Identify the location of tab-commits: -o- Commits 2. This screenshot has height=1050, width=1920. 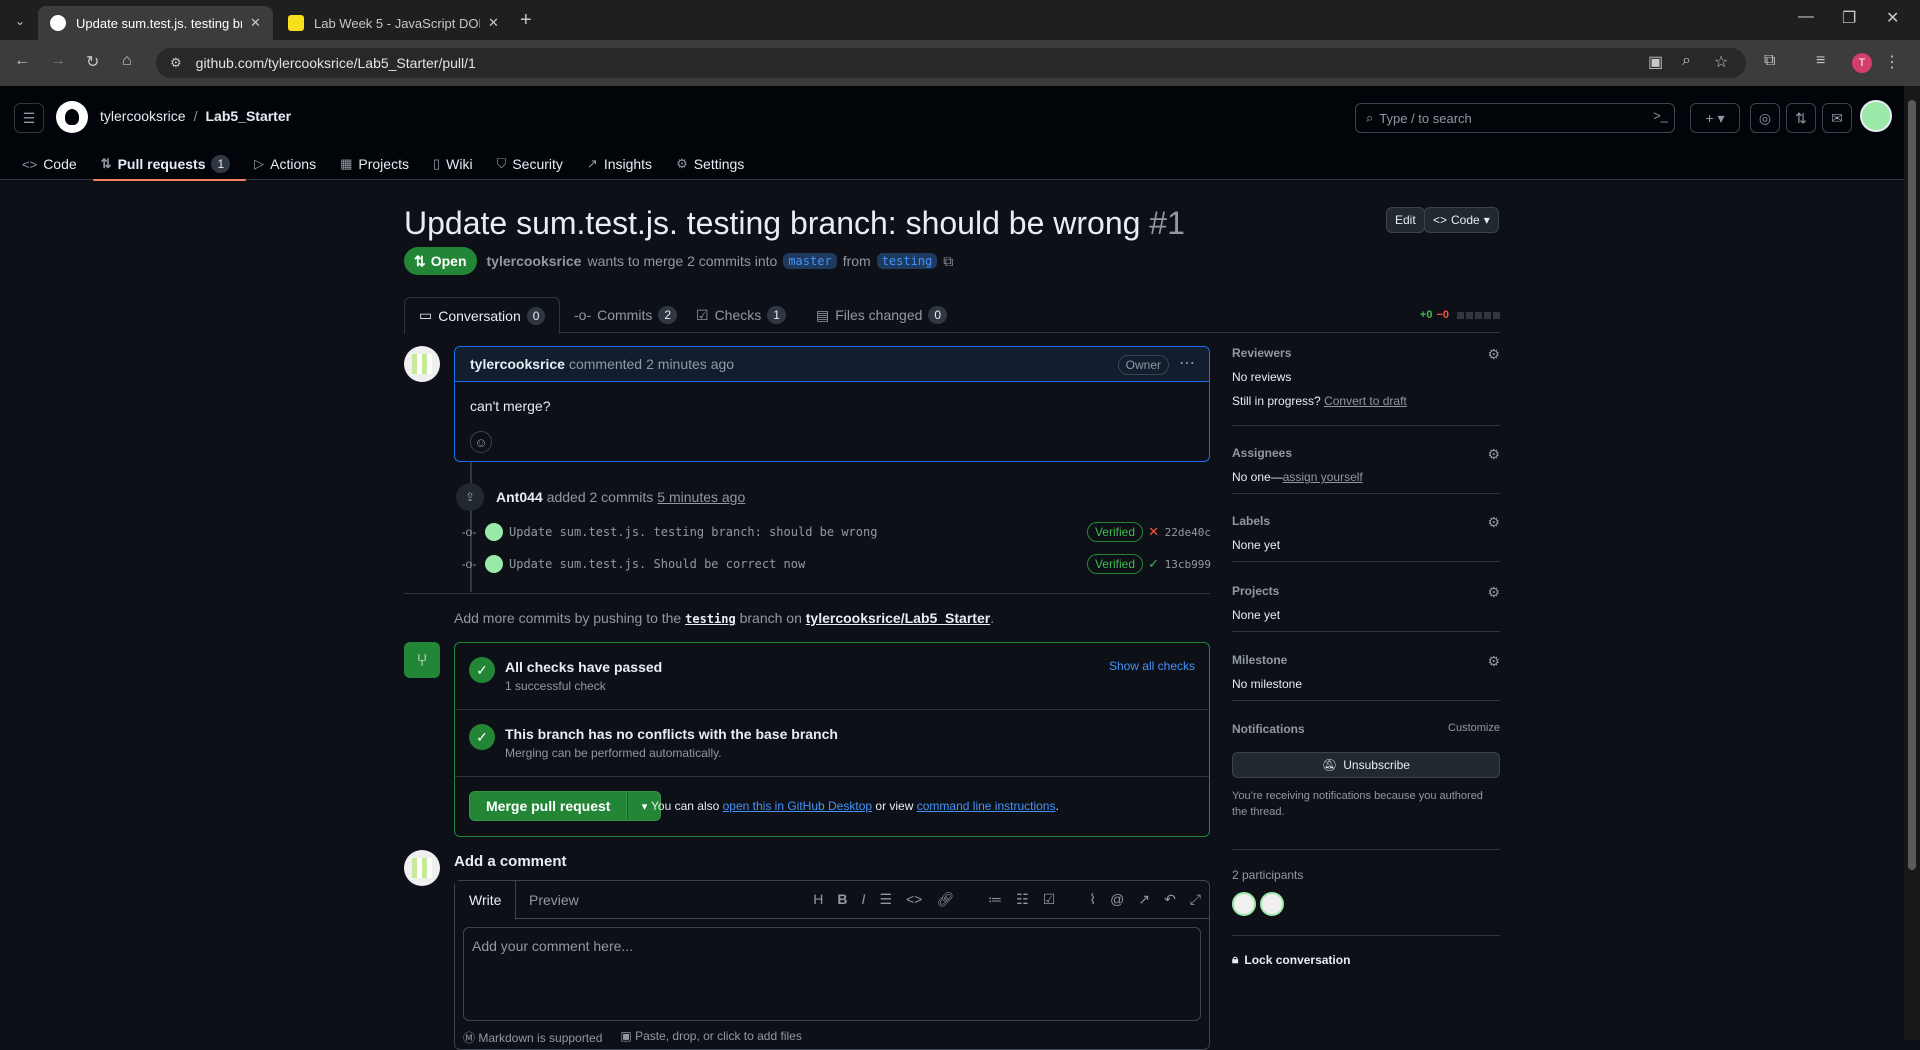
(625, 315).